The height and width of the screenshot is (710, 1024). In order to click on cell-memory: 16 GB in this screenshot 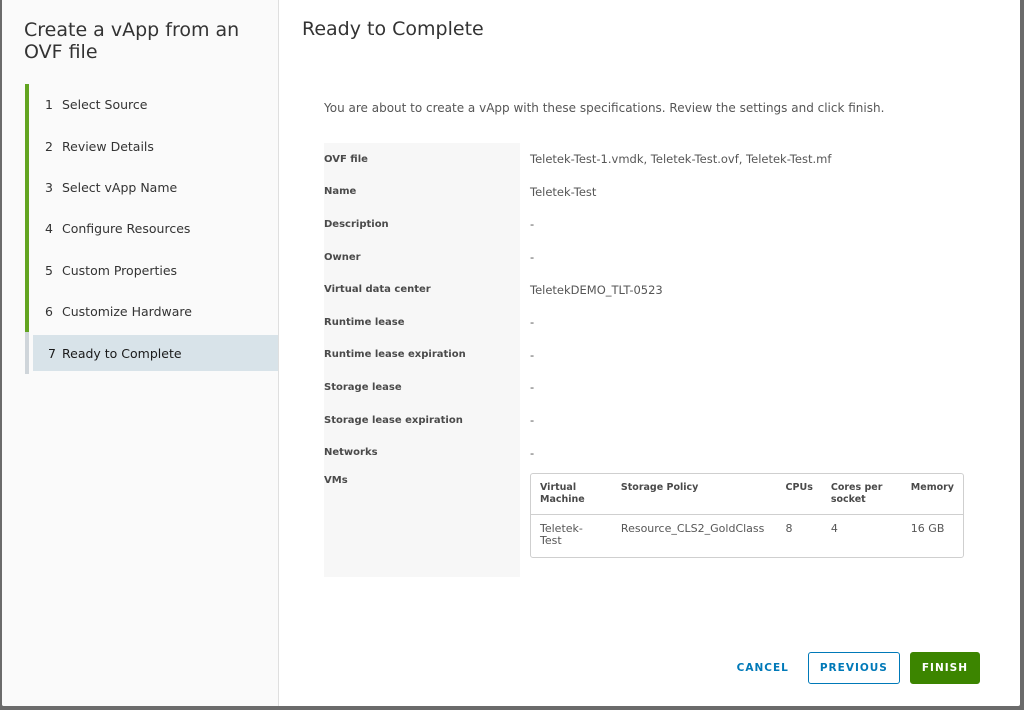, I will do `click(927, 528)`.